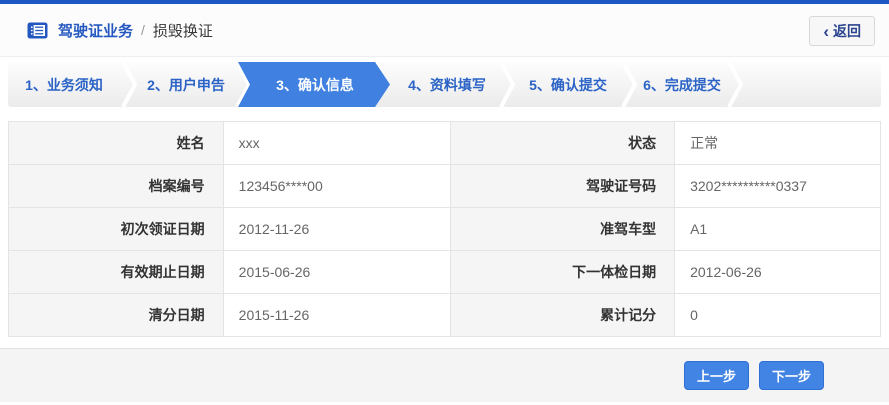 The image size is (889, 405). I want to click on table-row: 有效期止日期 2015-06-26 下一体检日期 2012-06-26, so click(444, 272).